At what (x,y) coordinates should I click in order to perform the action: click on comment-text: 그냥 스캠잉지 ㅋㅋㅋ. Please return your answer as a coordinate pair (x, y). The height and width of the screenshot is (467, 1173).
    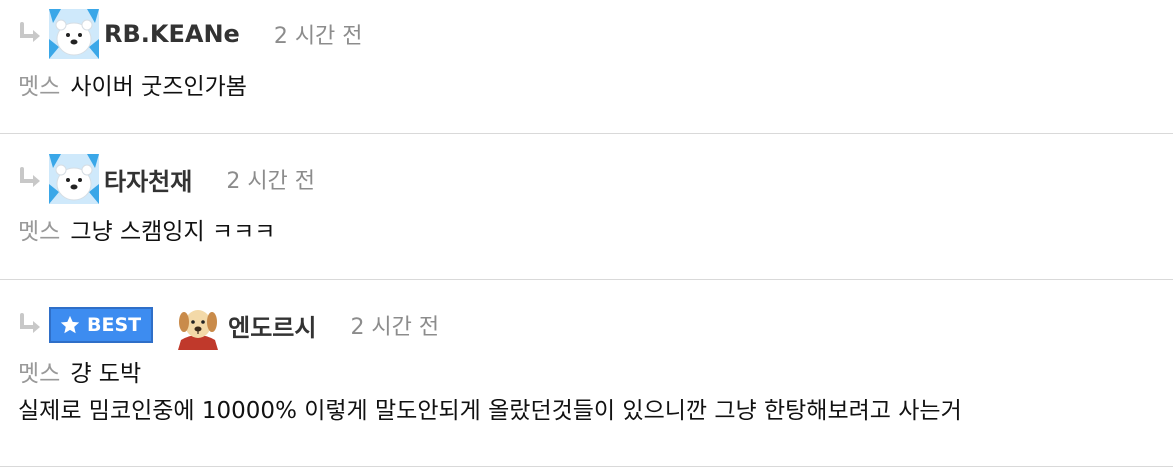
    Looking at the image, I should click on (173, 232).